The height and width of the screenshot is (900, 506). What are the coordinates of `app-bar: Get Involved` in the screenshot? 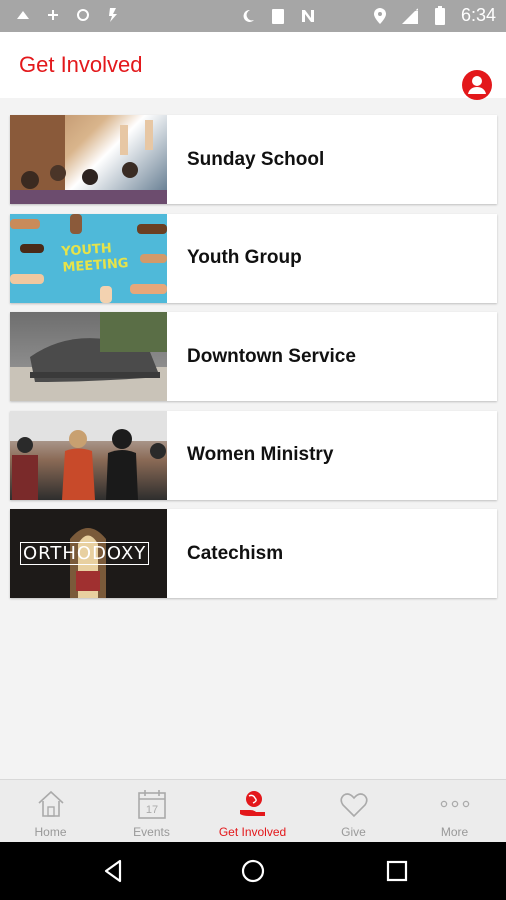 It's located at (253, 66).